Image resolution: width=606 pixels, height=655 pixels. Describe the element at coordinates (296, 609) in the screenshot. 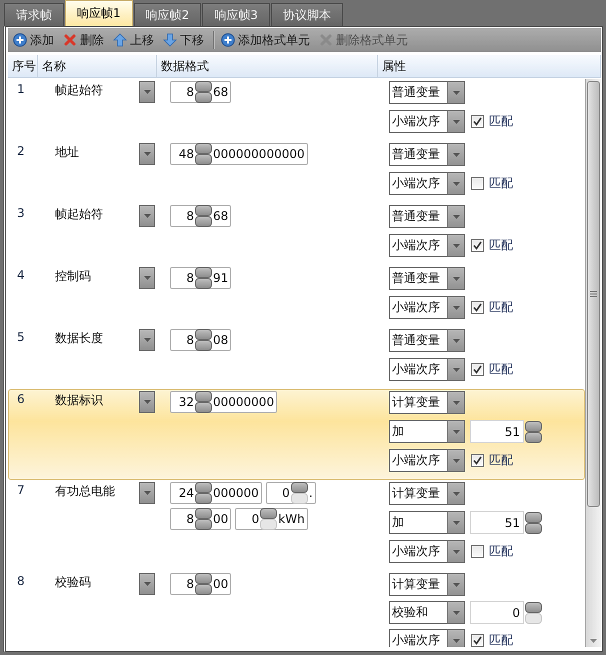

I see `table-row: 8 校验码 8 00 计算变量 校验和 0 小端次序 匹配` at that location.